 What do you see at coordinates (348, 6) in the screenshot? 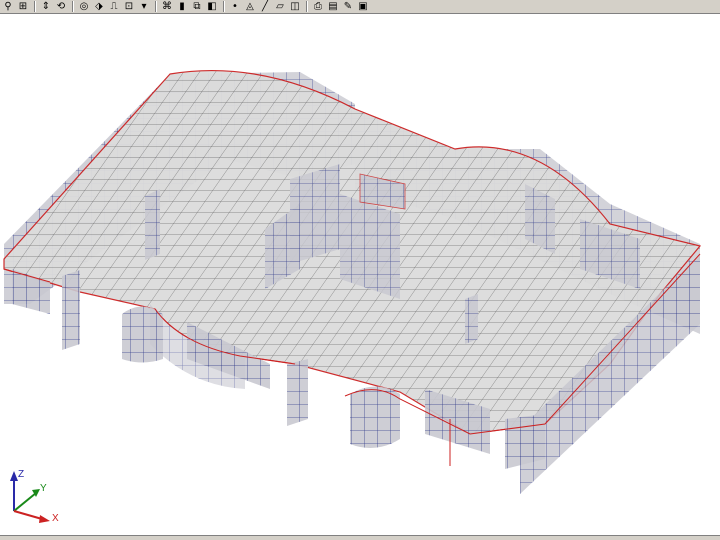
I see `analysis-icon: ✎` at bounding box center [348, 6].